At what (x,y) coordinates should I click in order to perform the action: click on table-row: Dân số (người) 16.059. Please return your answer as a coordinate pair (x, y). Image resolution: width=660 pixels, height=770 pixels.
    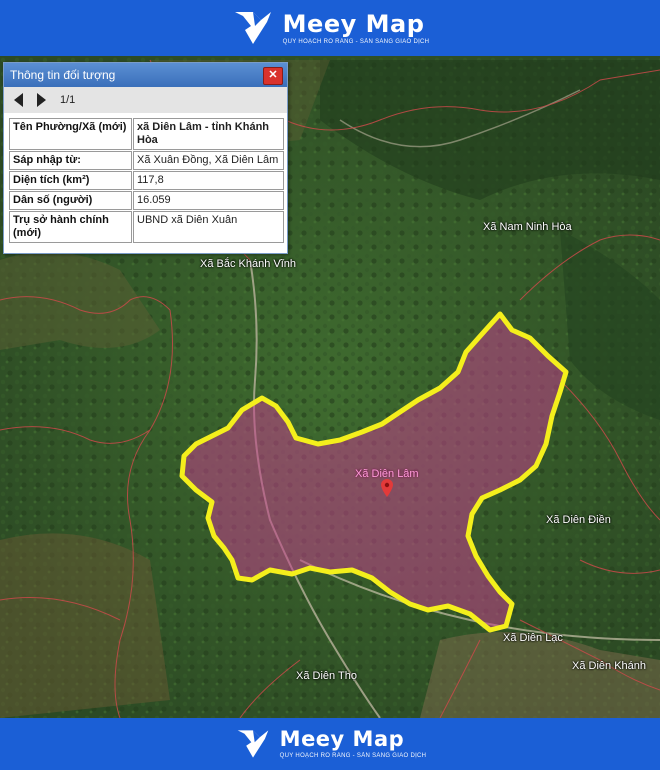
    Looking at the image, I should click on (146, 200).